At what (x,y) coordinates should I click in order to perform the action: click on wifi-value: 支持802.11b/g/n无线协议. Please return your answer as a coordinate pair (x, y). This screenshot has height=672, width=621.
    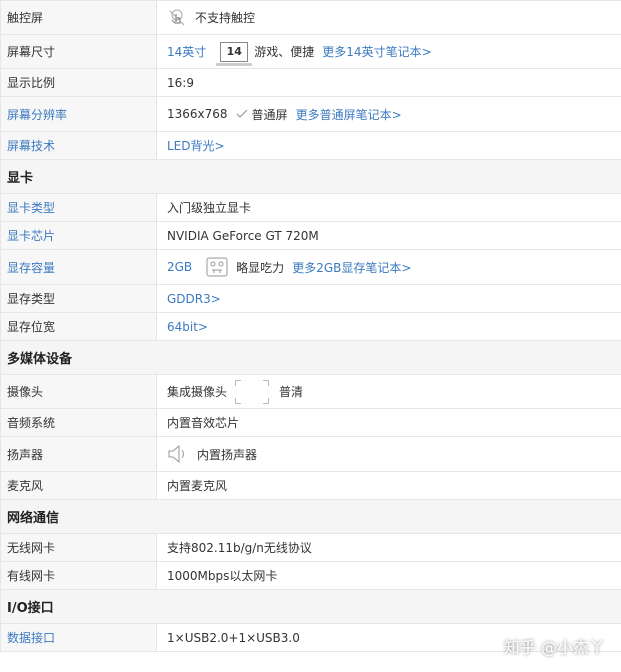
    Looking at the image, I should click on (239, 548).